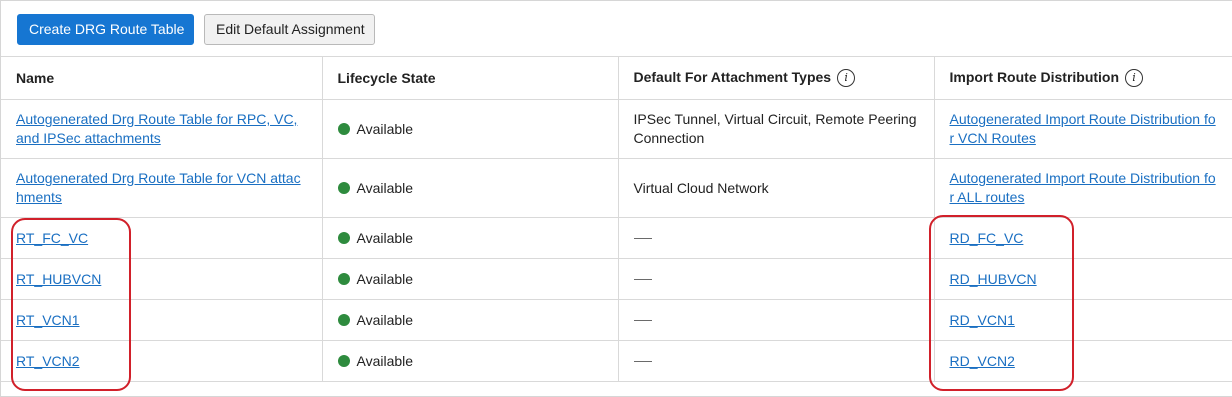 The height and width of the screenshot is (397, 1232). I want to click on route-table-link: RT_FC_VC, so click(52, 238).